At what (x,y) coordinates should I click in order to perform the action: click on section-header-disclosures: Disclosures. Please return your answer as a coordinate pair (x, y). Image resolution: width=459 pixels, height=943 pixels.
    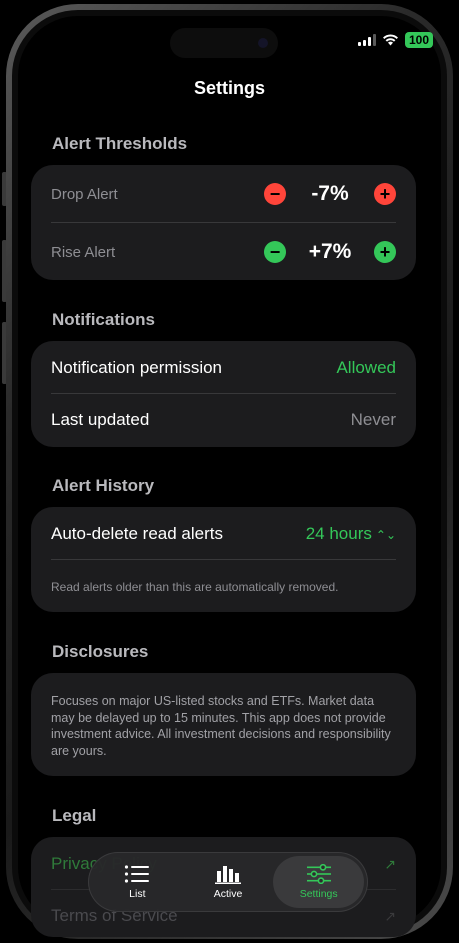
    Looking at the image, I should click on (100, 651).